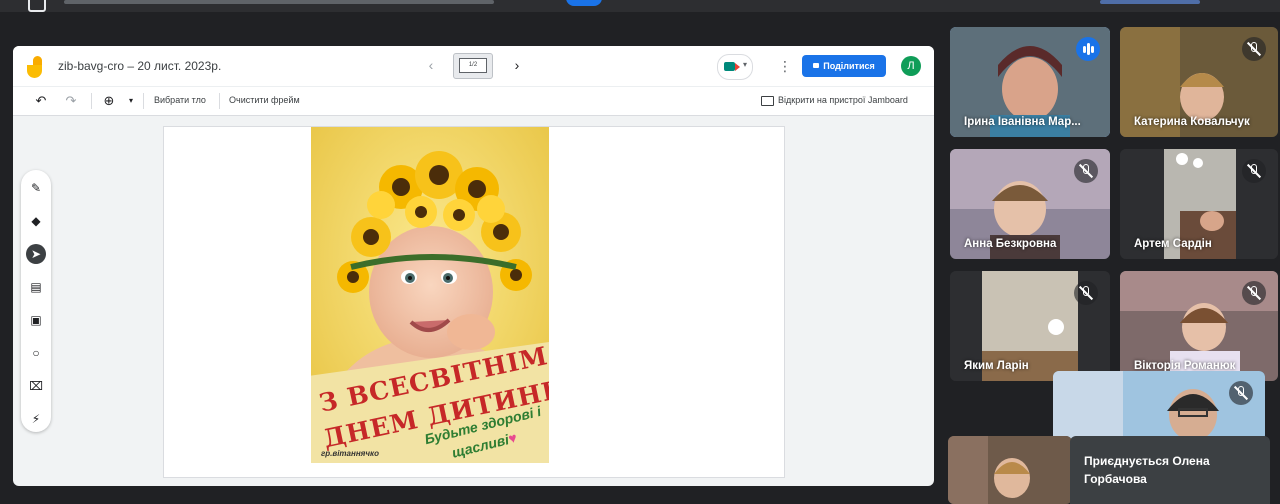 Image resolution: width=1280 pixels, height=504 pixels. Describe the element at coordinates (36, 386) in the screenshot. I see `text-box-icon: ⌧` at that location.